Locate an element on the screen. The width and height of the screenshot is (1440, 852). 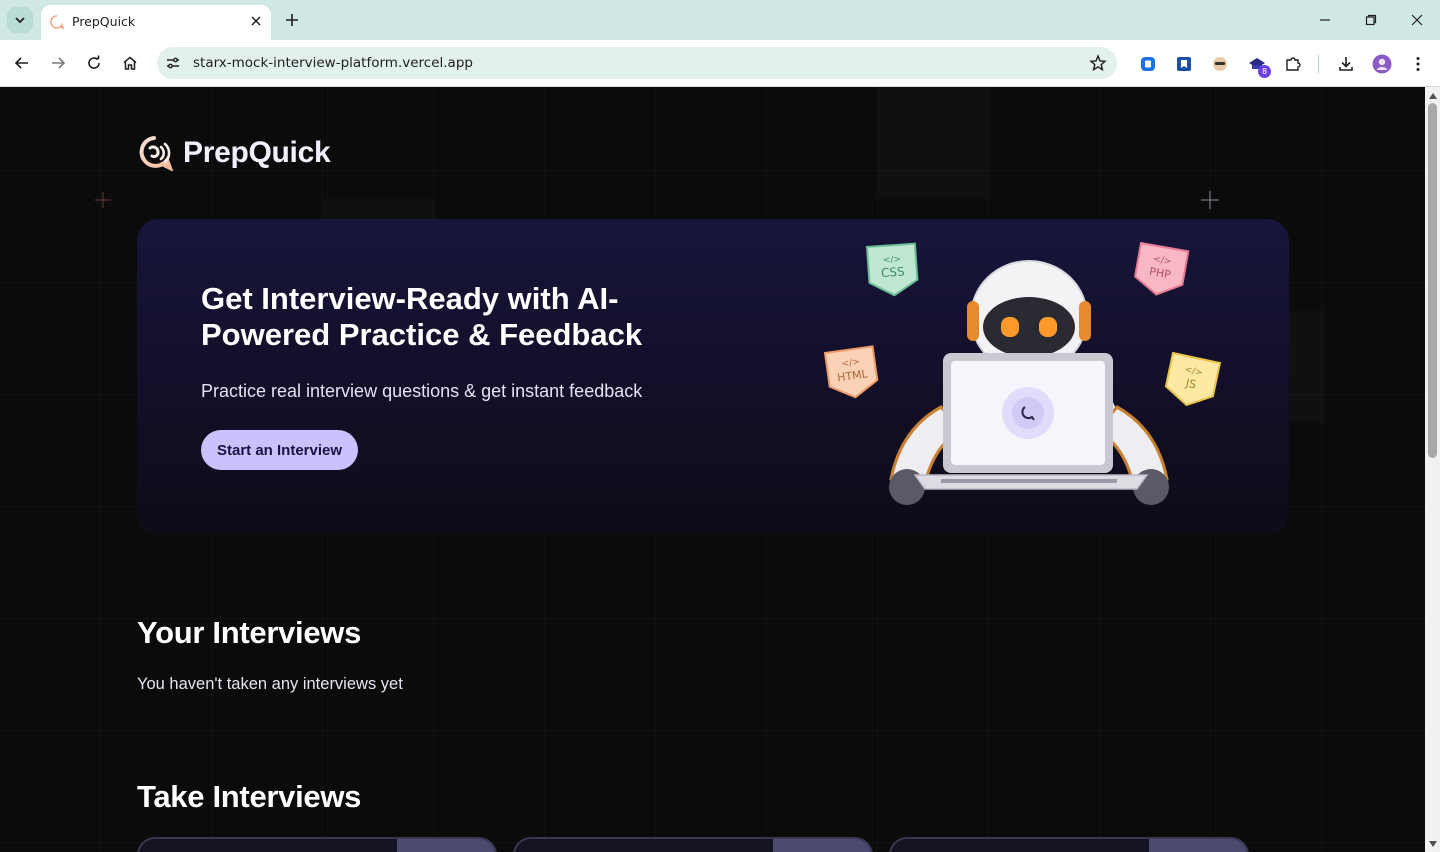
arrow-right-icon is located at coordinates (59, 63).